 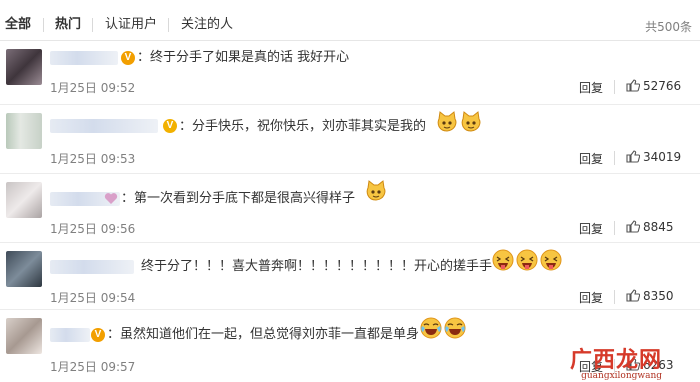 I want to click on comment-total-count: 共500条, so click(x=668, y=27).